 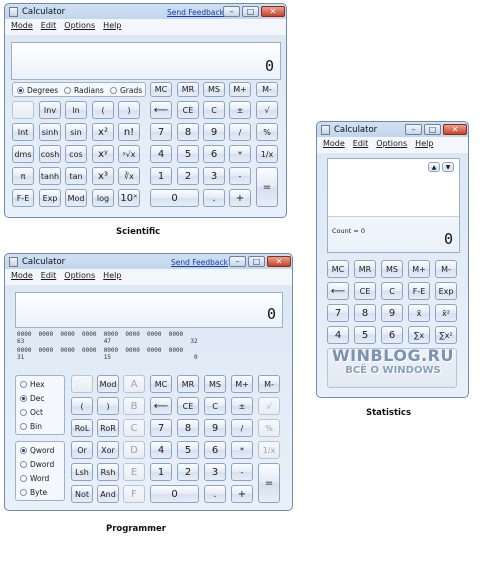 I want to click on right-shift-button: Rsh, so click(x=108, y=472).